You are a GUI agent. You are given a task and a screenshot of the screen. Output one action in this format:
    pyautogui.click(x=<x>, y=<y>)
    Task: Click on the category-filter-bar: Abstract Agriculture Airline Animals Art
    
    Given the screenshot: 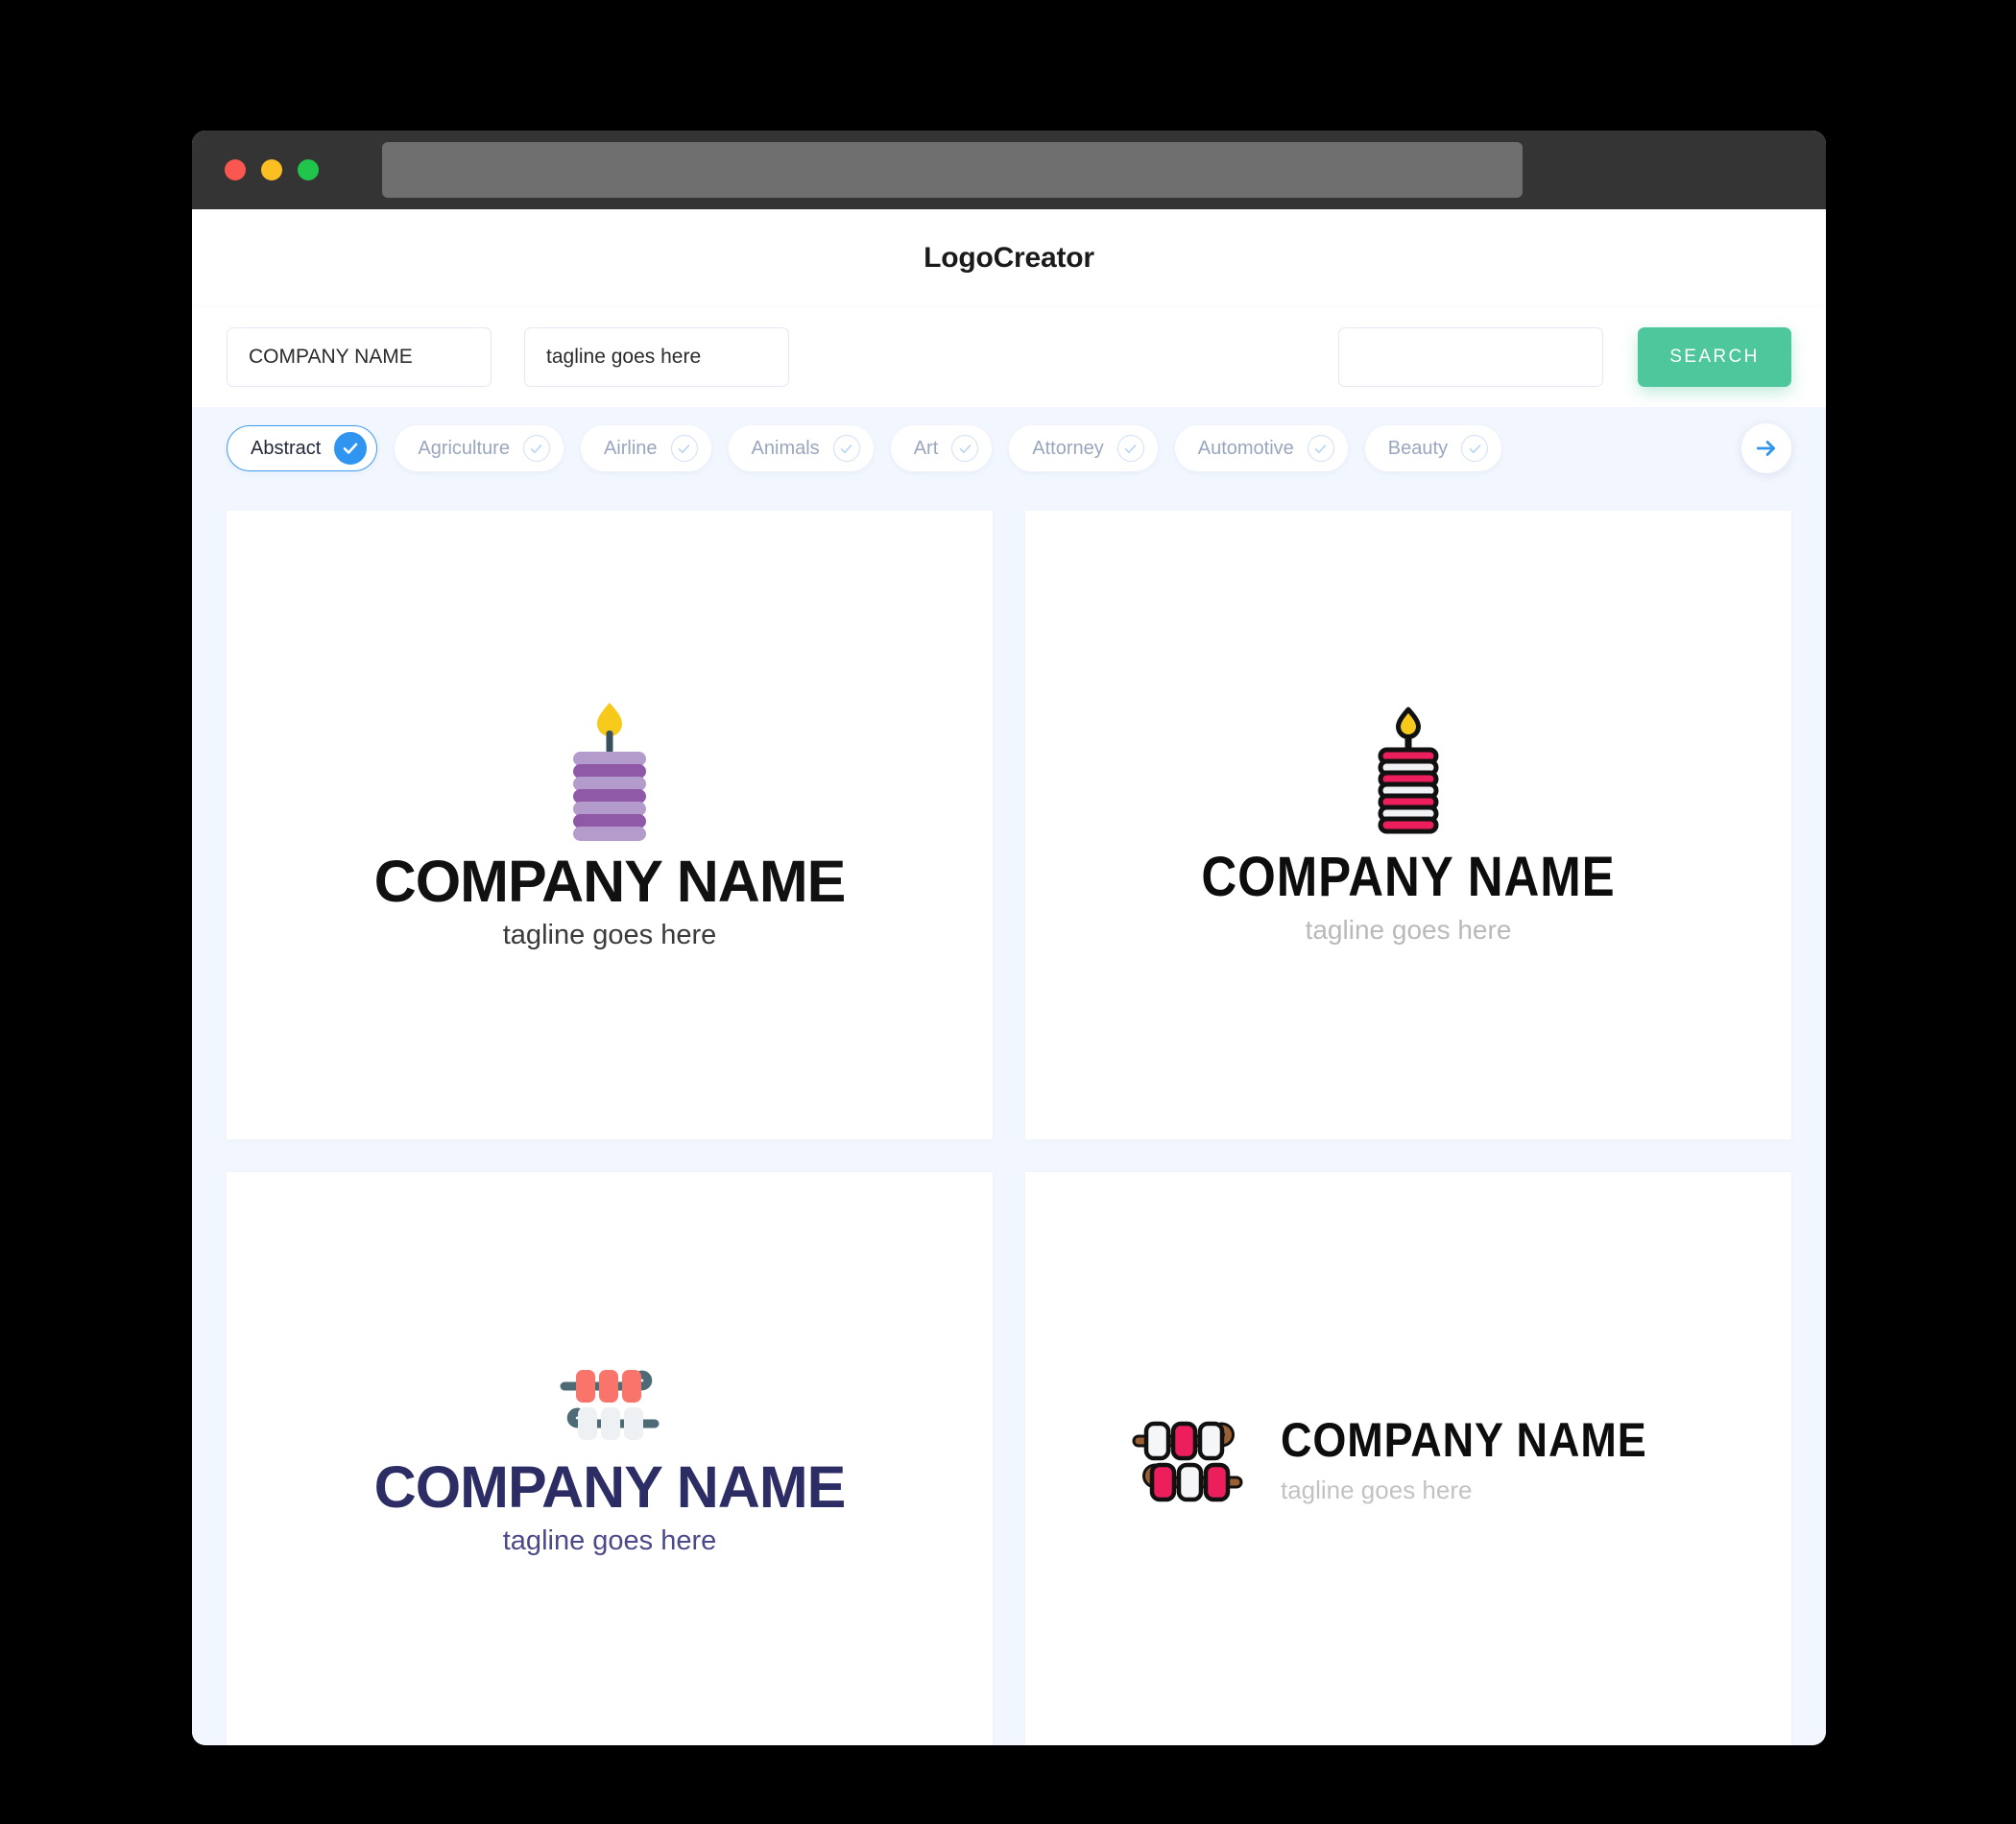 What is the action you would take?
    pyautogui.click(x=1009, y=449)
    